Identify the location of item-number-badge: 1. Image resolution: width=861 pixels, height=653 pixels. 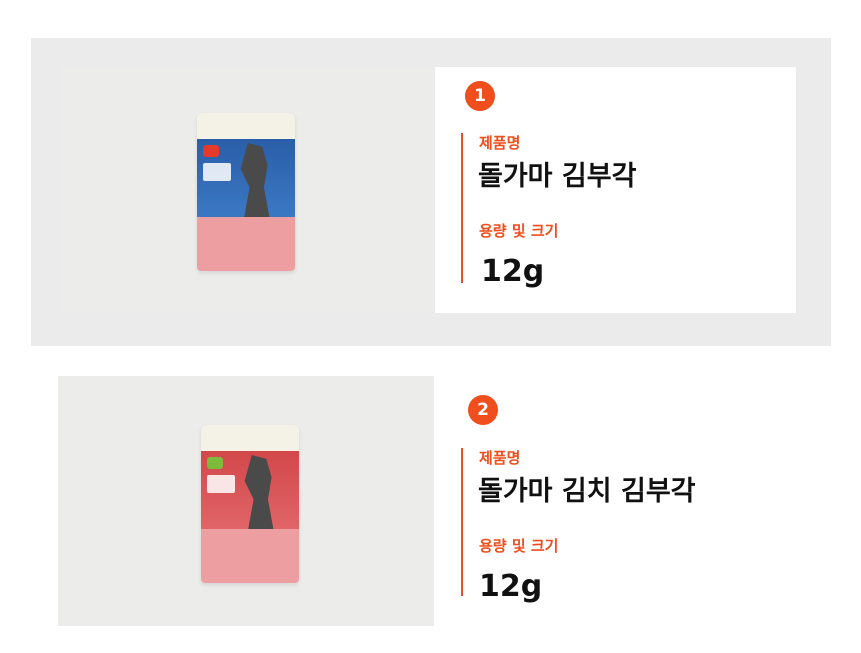
(480, 96).